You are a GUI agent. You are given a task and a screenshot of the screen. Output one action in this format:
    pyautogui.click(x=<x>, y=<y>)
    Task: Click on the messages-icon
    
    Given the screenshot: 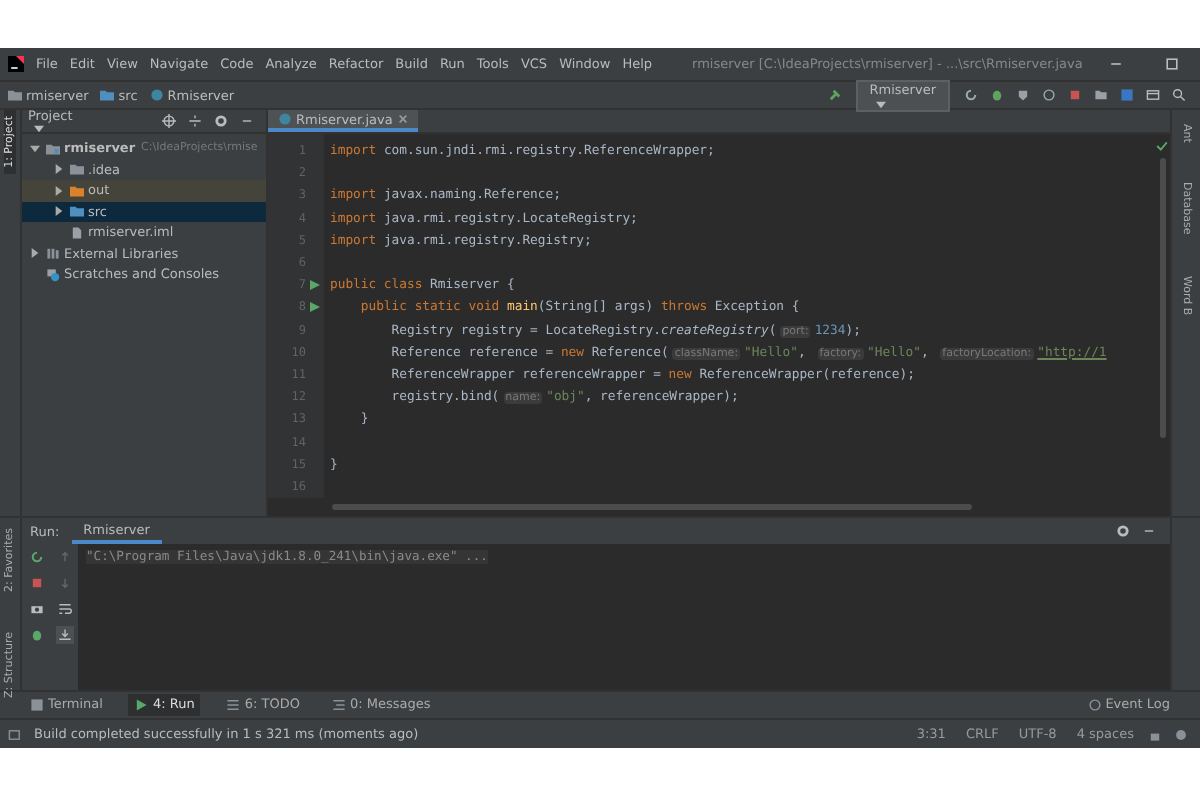 What is the action you would take?
    pyautogui.click(x=338, y=705)
    